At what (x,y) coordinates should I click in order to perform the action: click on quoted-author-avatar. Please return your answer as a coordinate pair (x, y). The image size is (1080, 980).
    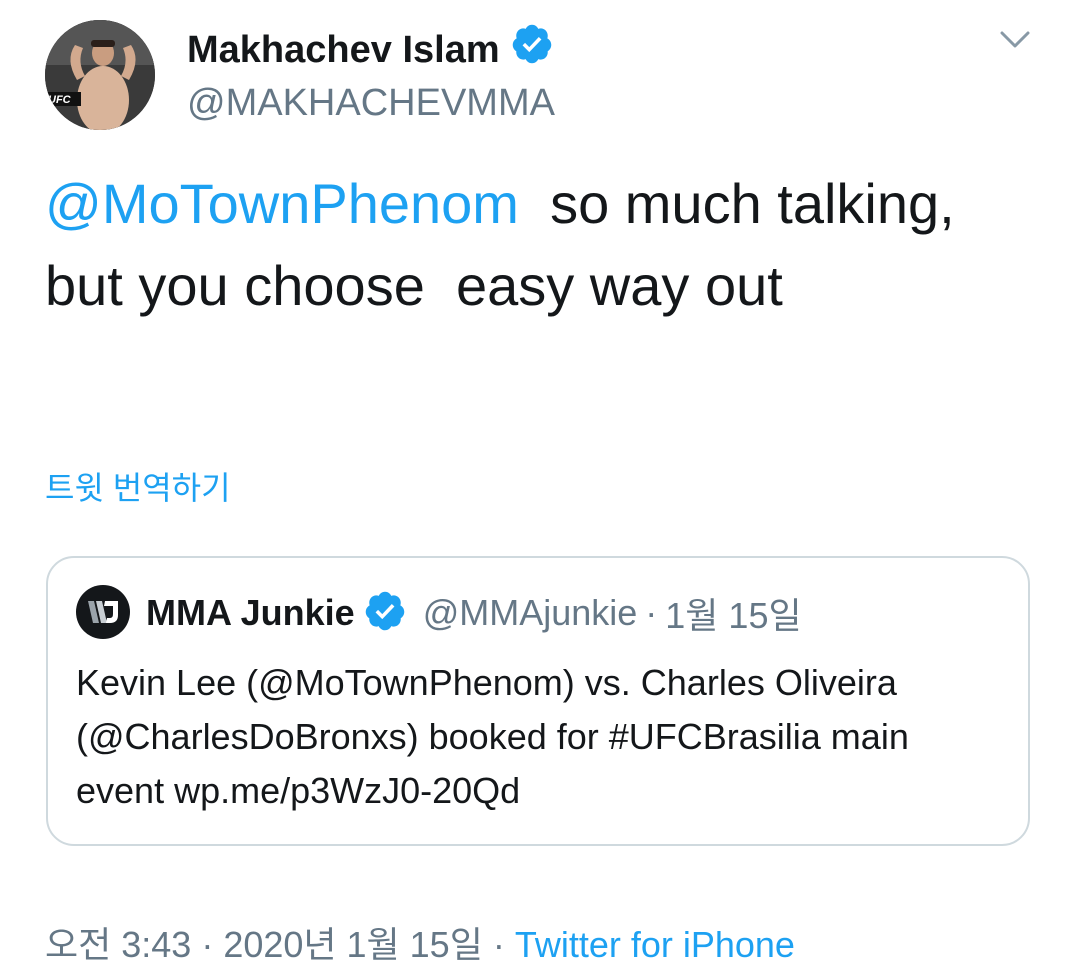
    Looking at the image, I should click on (103, 612).